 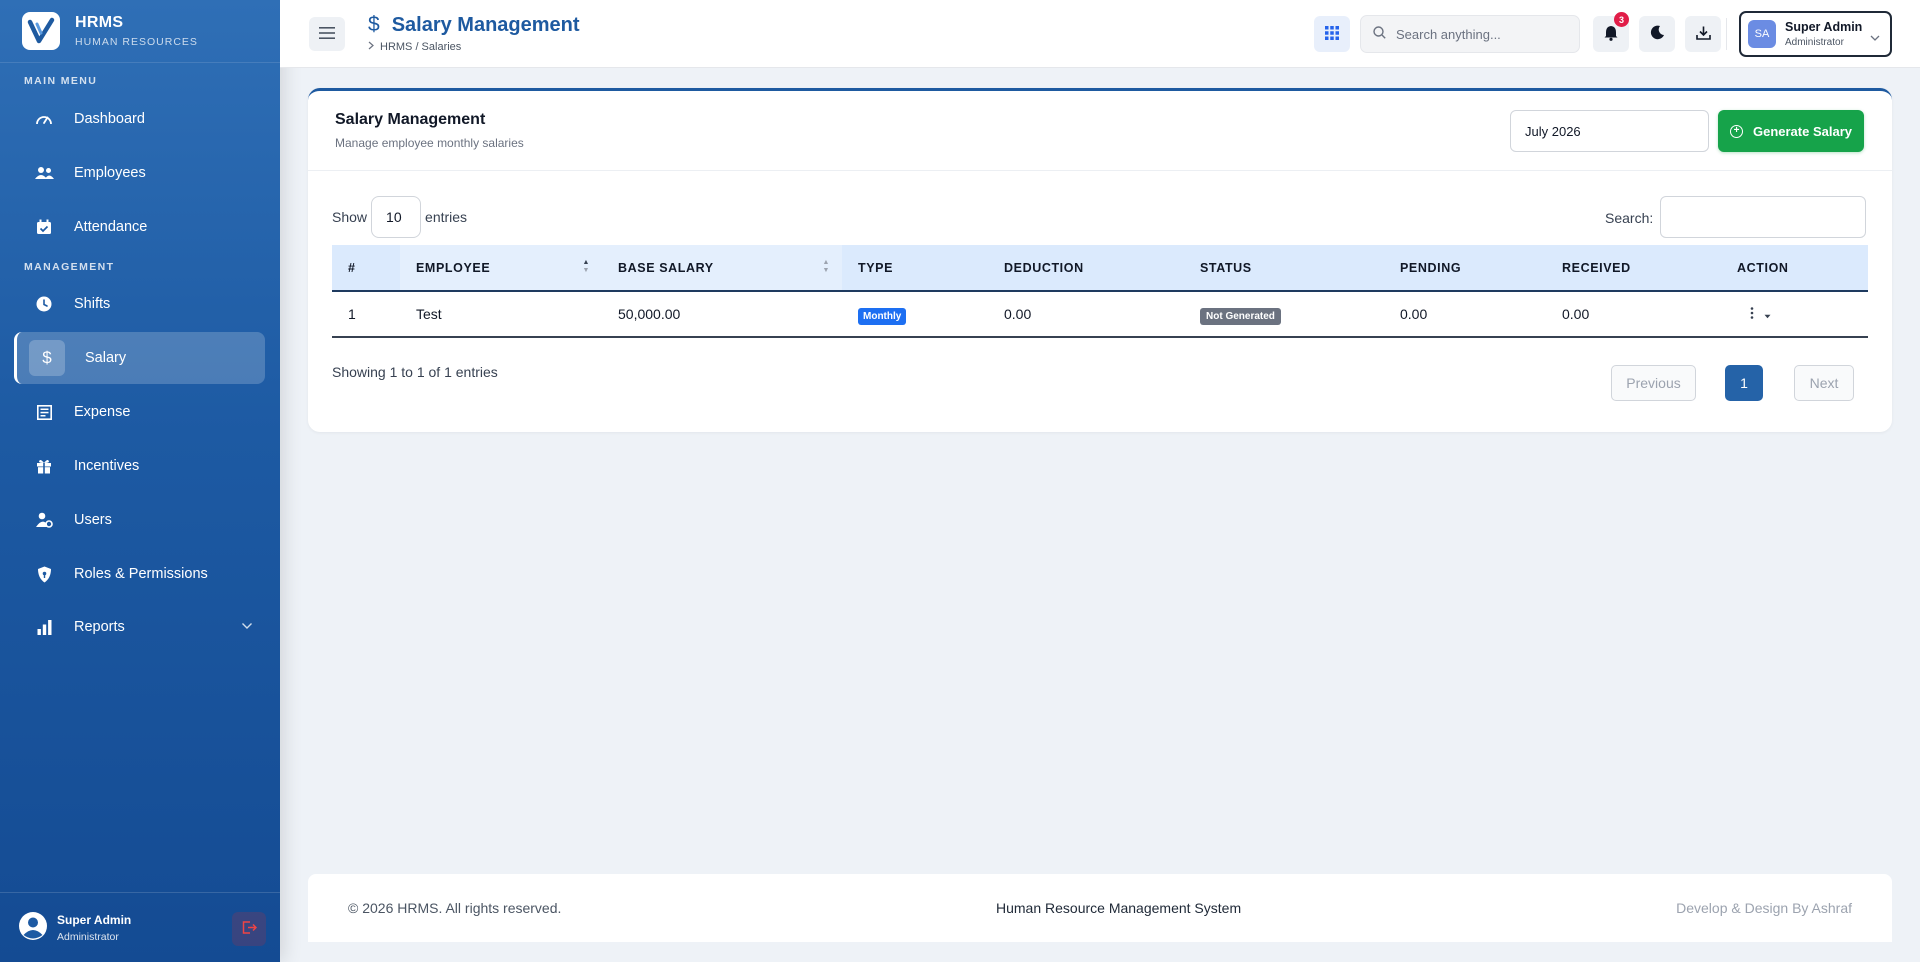 What do you see at coordinates (106, 358) in the screenshot?
I see `sidebar-item-label: Salary` at bounding box center [106, 358].